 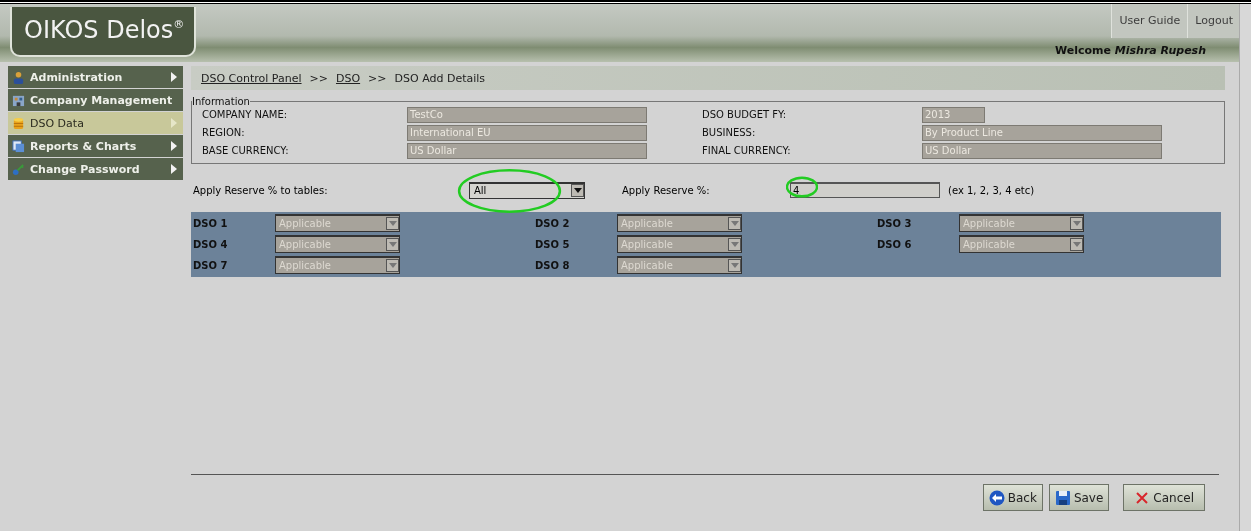 I want to click on field-label: Apply Reserve %:, so click(x=666, y=190).